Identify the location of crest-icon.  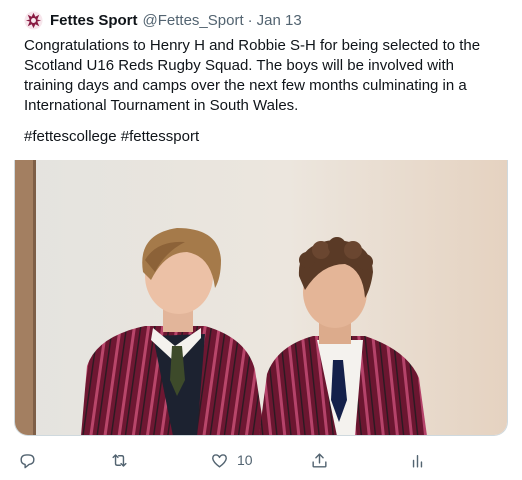
(33, 20).